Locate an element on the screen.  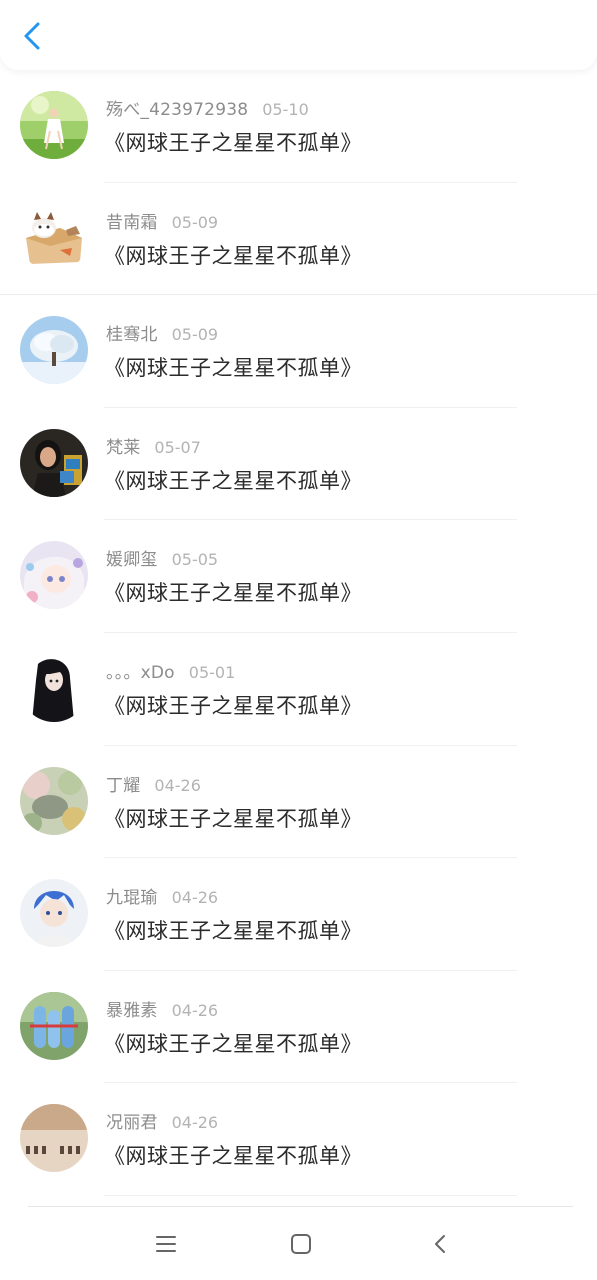
top-bar is located at coordinates (298, 35).